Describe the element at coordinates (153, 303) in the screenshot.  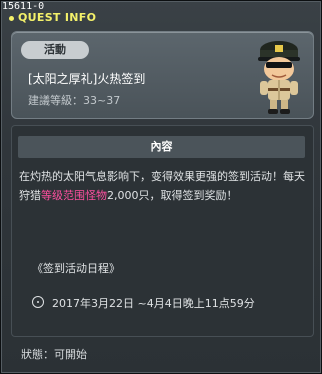
I see `date-range-text: 2017年3月22日 ~4月4日晚上11点59分` at that location.